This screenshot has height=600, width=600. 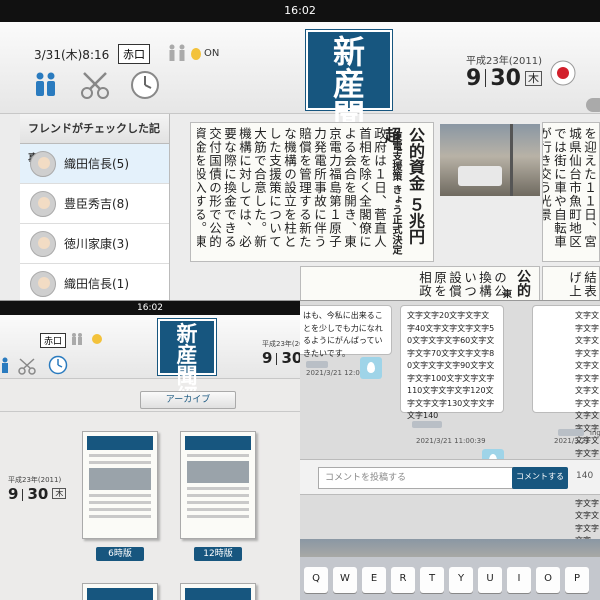 What do you see at coordinates (94, 164) in the screenshot?
I see `sidebar-item-friend: 織田信長(5)` at bounding box center [94, 164].